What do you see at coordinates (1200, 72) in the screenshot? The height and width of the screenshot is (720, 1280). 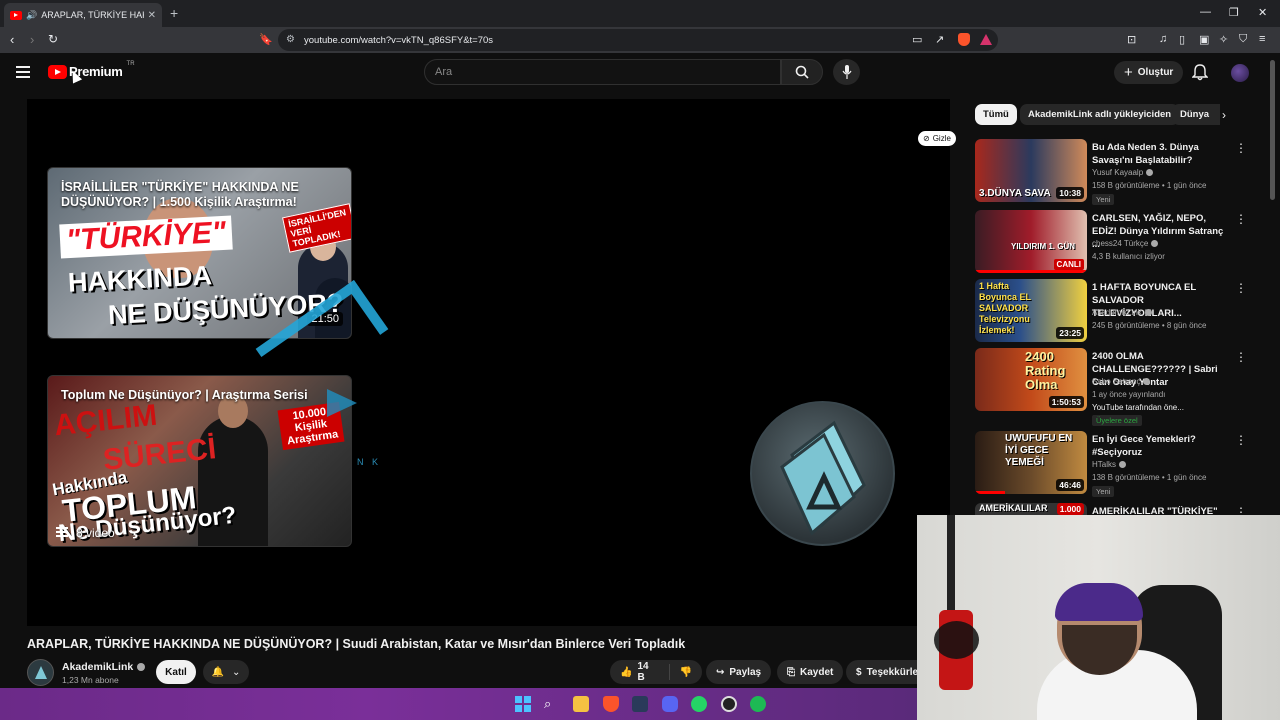 I see `notifications-bell-icon` at bounding box center [1200, 72].